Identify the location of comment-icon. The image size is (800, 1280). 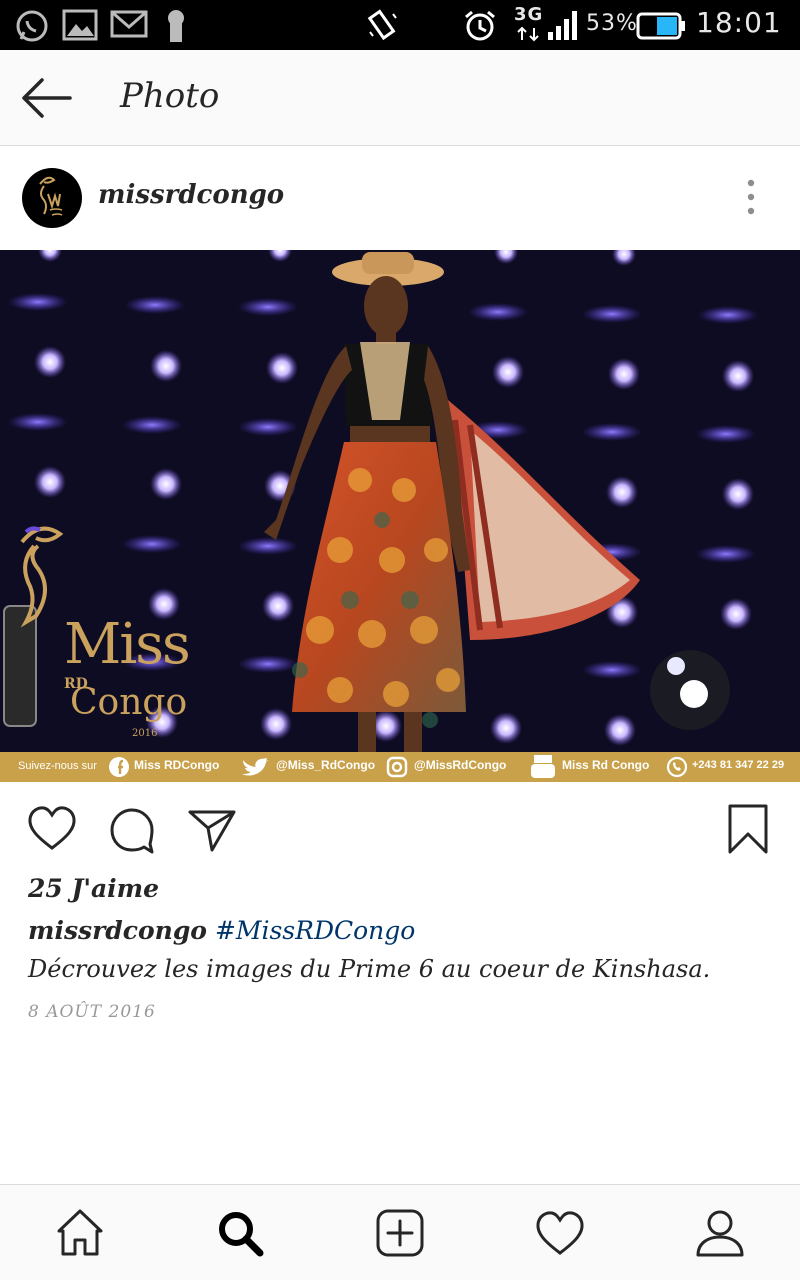
(132, 831).